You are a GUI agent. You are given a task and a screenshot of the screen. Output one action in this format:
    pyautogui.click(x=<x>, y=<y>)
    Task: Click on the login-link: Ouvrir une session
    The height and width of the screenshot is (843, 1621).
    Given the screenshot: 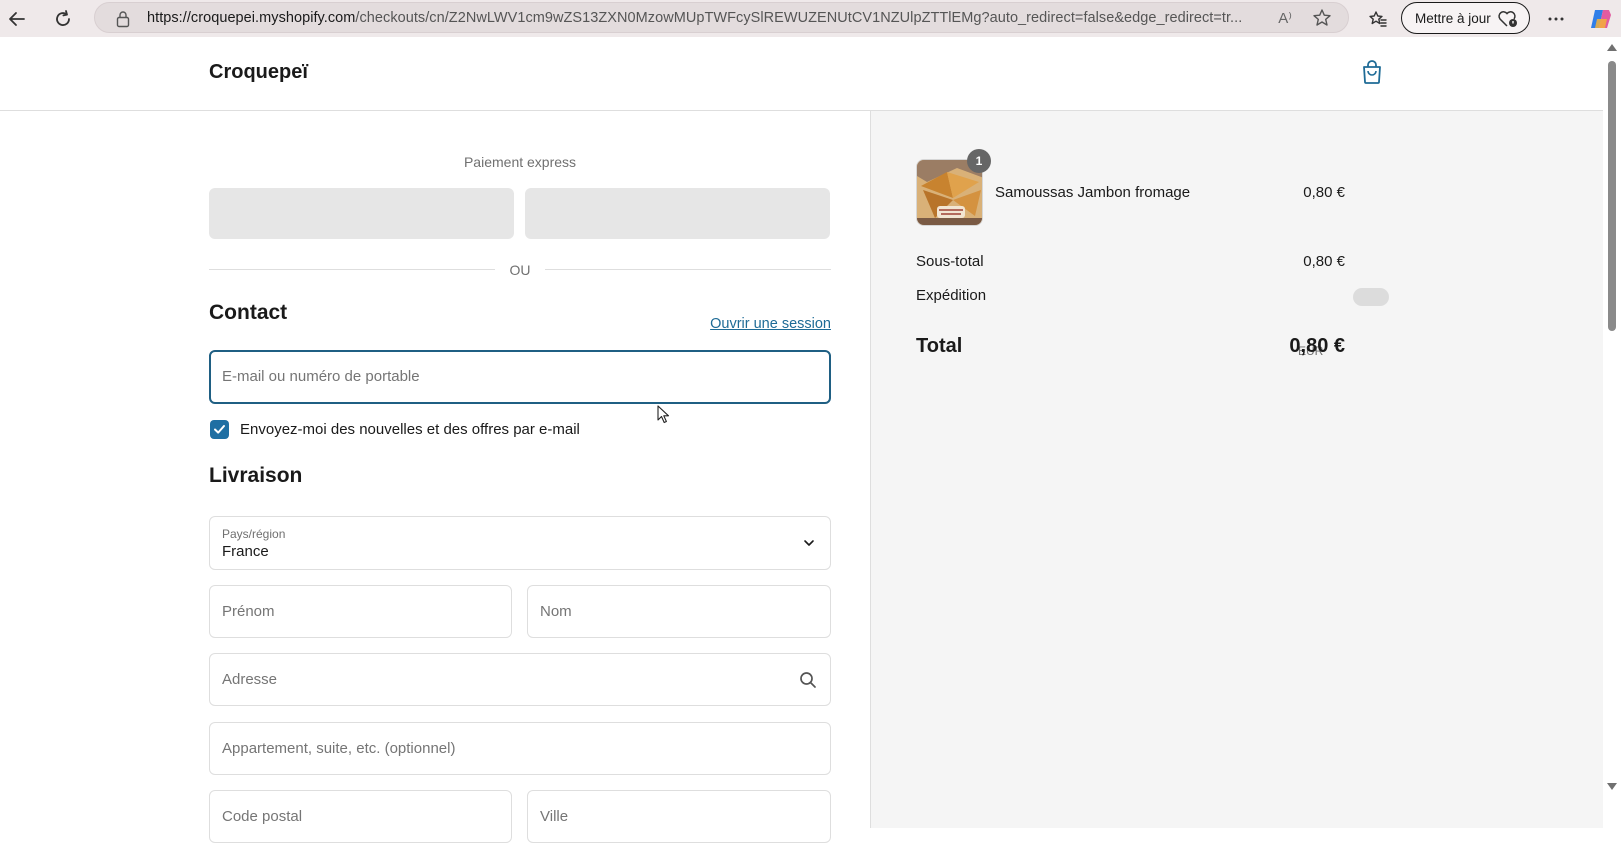 What is the action you would take?
    pyautogui.click(x=765, y=324)
    